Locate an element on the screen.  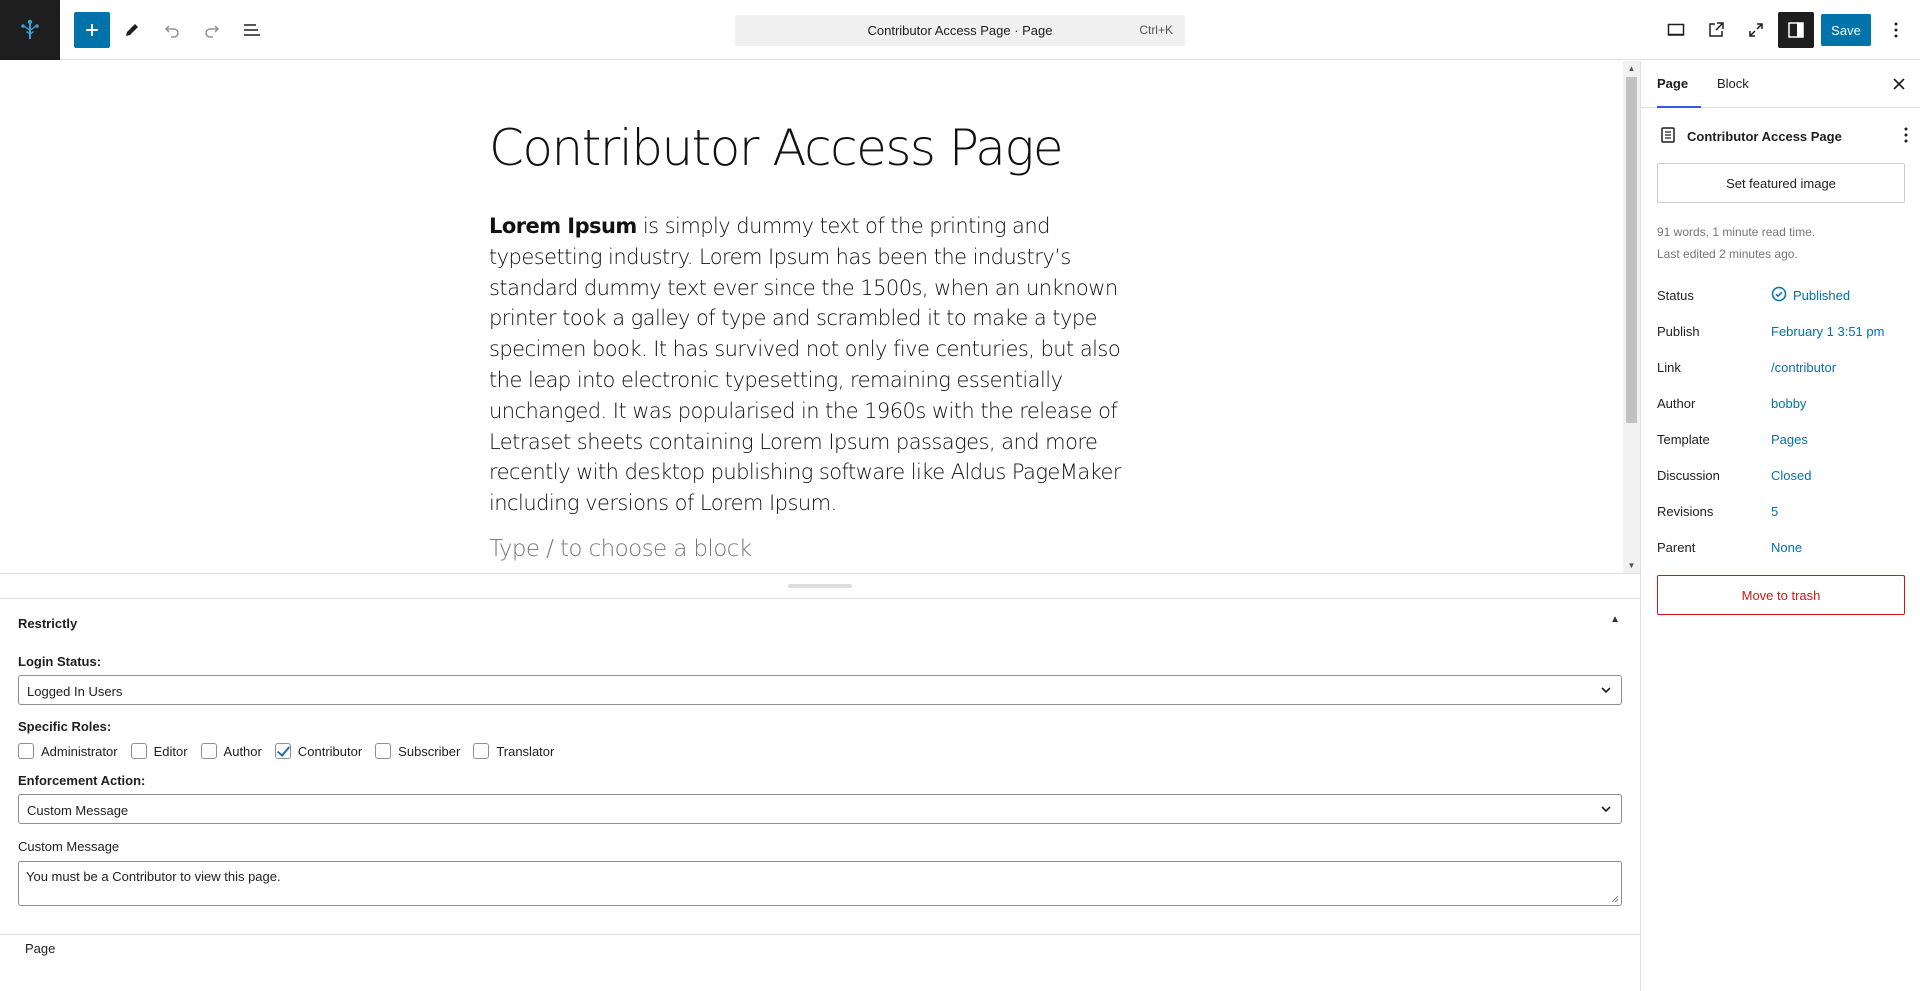
plus-icon is located at coordinates (92, 30).